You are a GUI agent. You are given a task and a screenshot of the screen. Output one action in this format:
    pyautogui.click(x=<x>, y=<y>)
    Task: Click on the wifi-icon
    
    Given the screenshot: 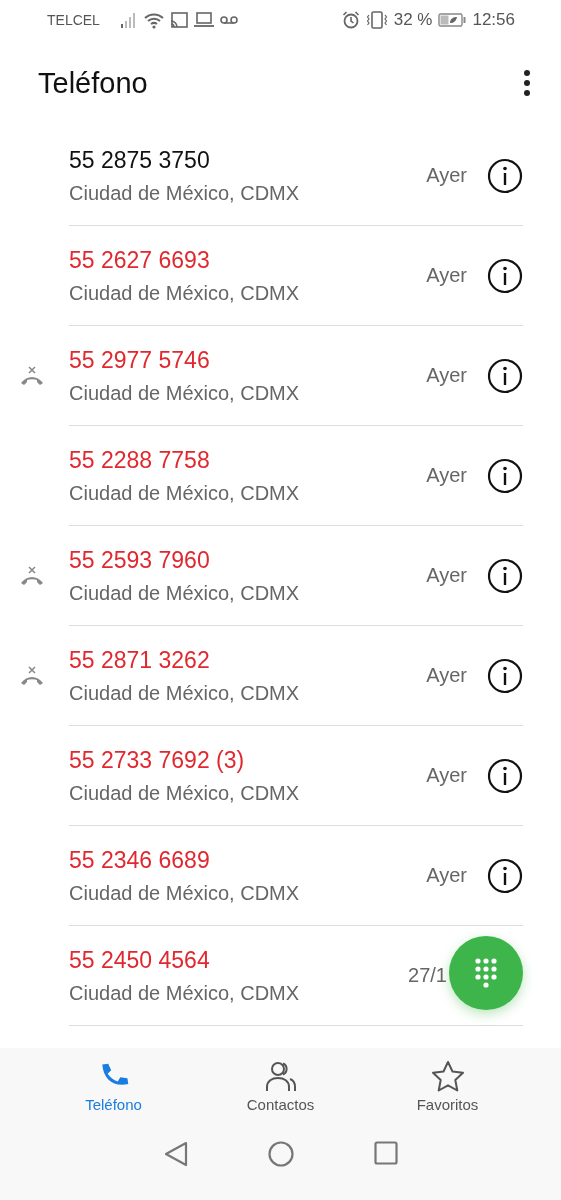 What is the action you would take?
    pyautogui.click(x=153, y=20)
    